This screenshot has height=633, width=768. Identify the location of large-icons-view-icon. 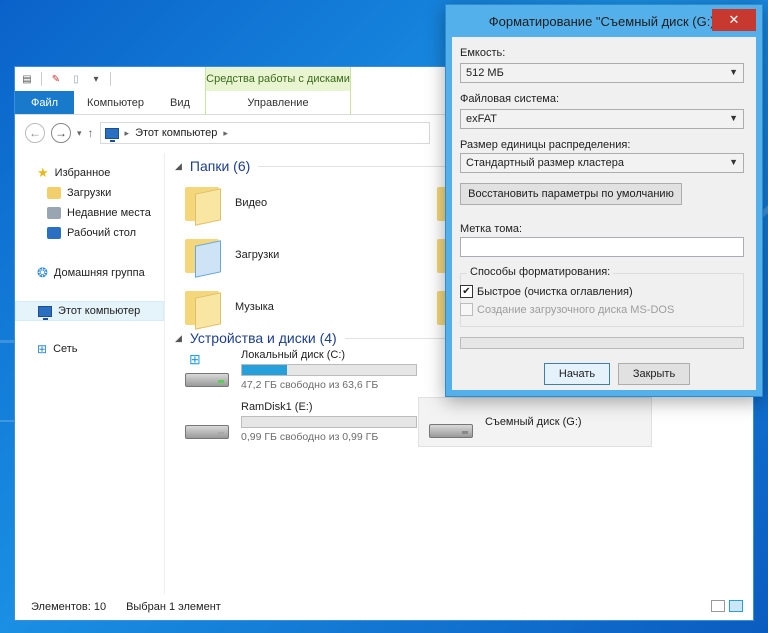
(736, 606).